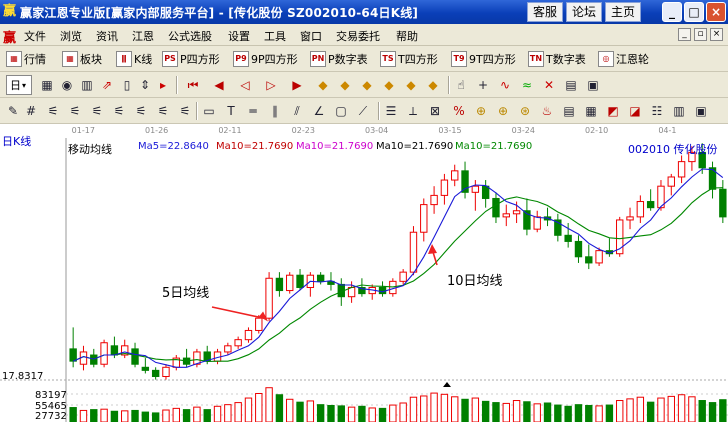 This screenshot has width=728, height=422. What do you see at coordinates (716, 34) in the screenshot?
I see `mdi-close-icon: ×` at bounding box center [716, 34].